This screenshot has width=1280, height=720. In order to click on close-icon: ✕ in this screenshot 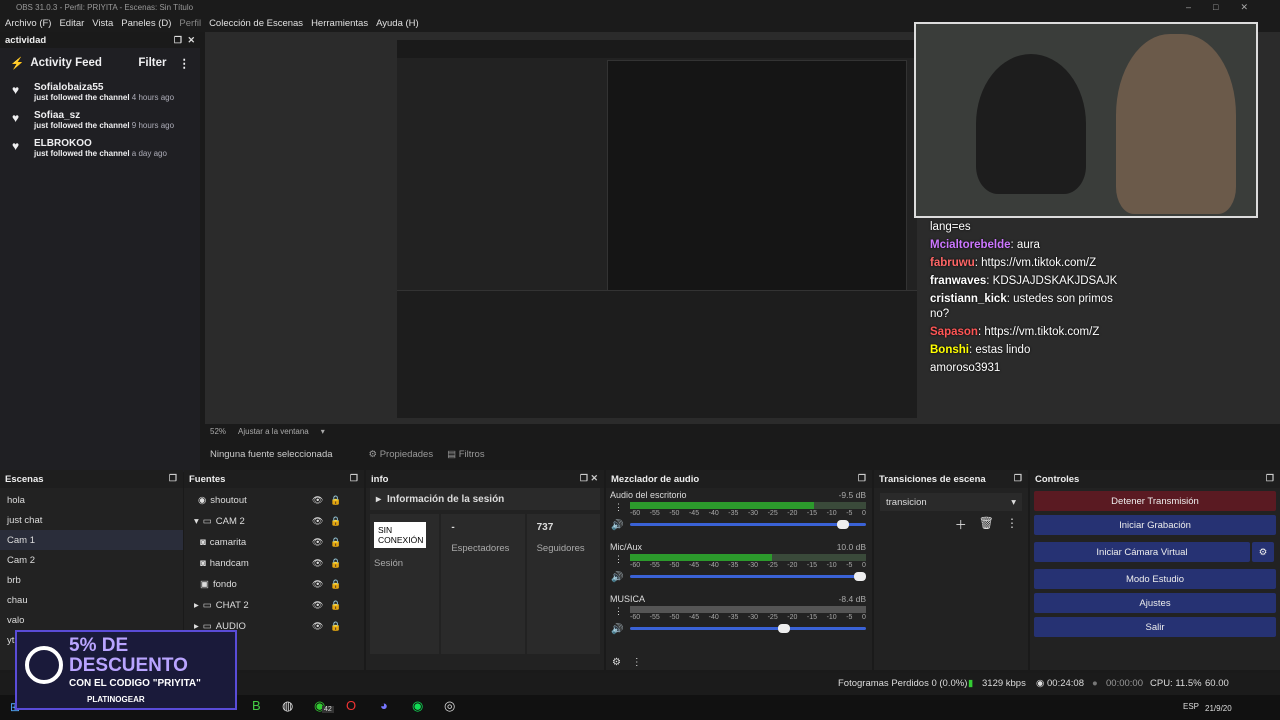, I will do `click(191, 40)`.